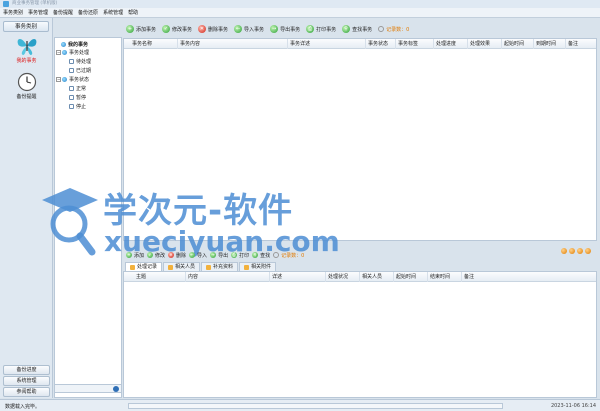 This screenshot has width=600, height=411. I want to click on column-header: 详述, so click(299, 277).